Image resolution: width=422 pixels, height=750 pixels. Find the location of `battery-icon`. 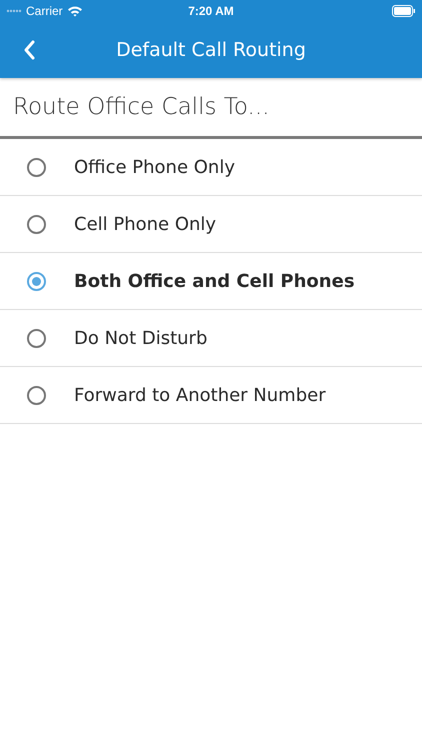

battery-icon is located at coordinates (404, 11).